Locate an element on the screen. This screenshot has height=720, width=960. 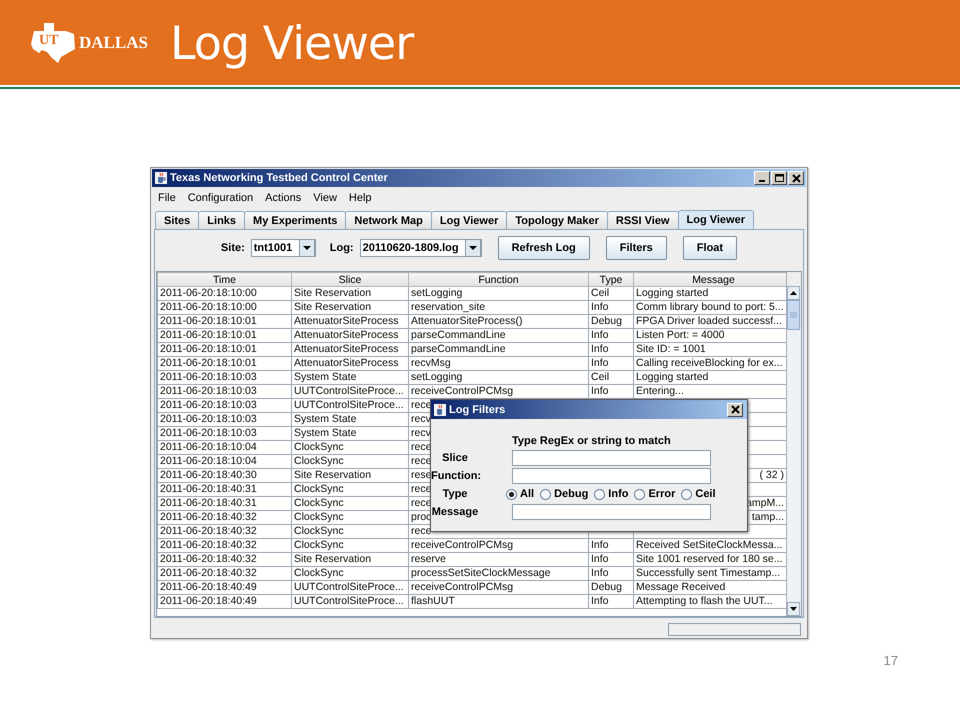
radio-option: Debug is located at coordinates (564, 494).